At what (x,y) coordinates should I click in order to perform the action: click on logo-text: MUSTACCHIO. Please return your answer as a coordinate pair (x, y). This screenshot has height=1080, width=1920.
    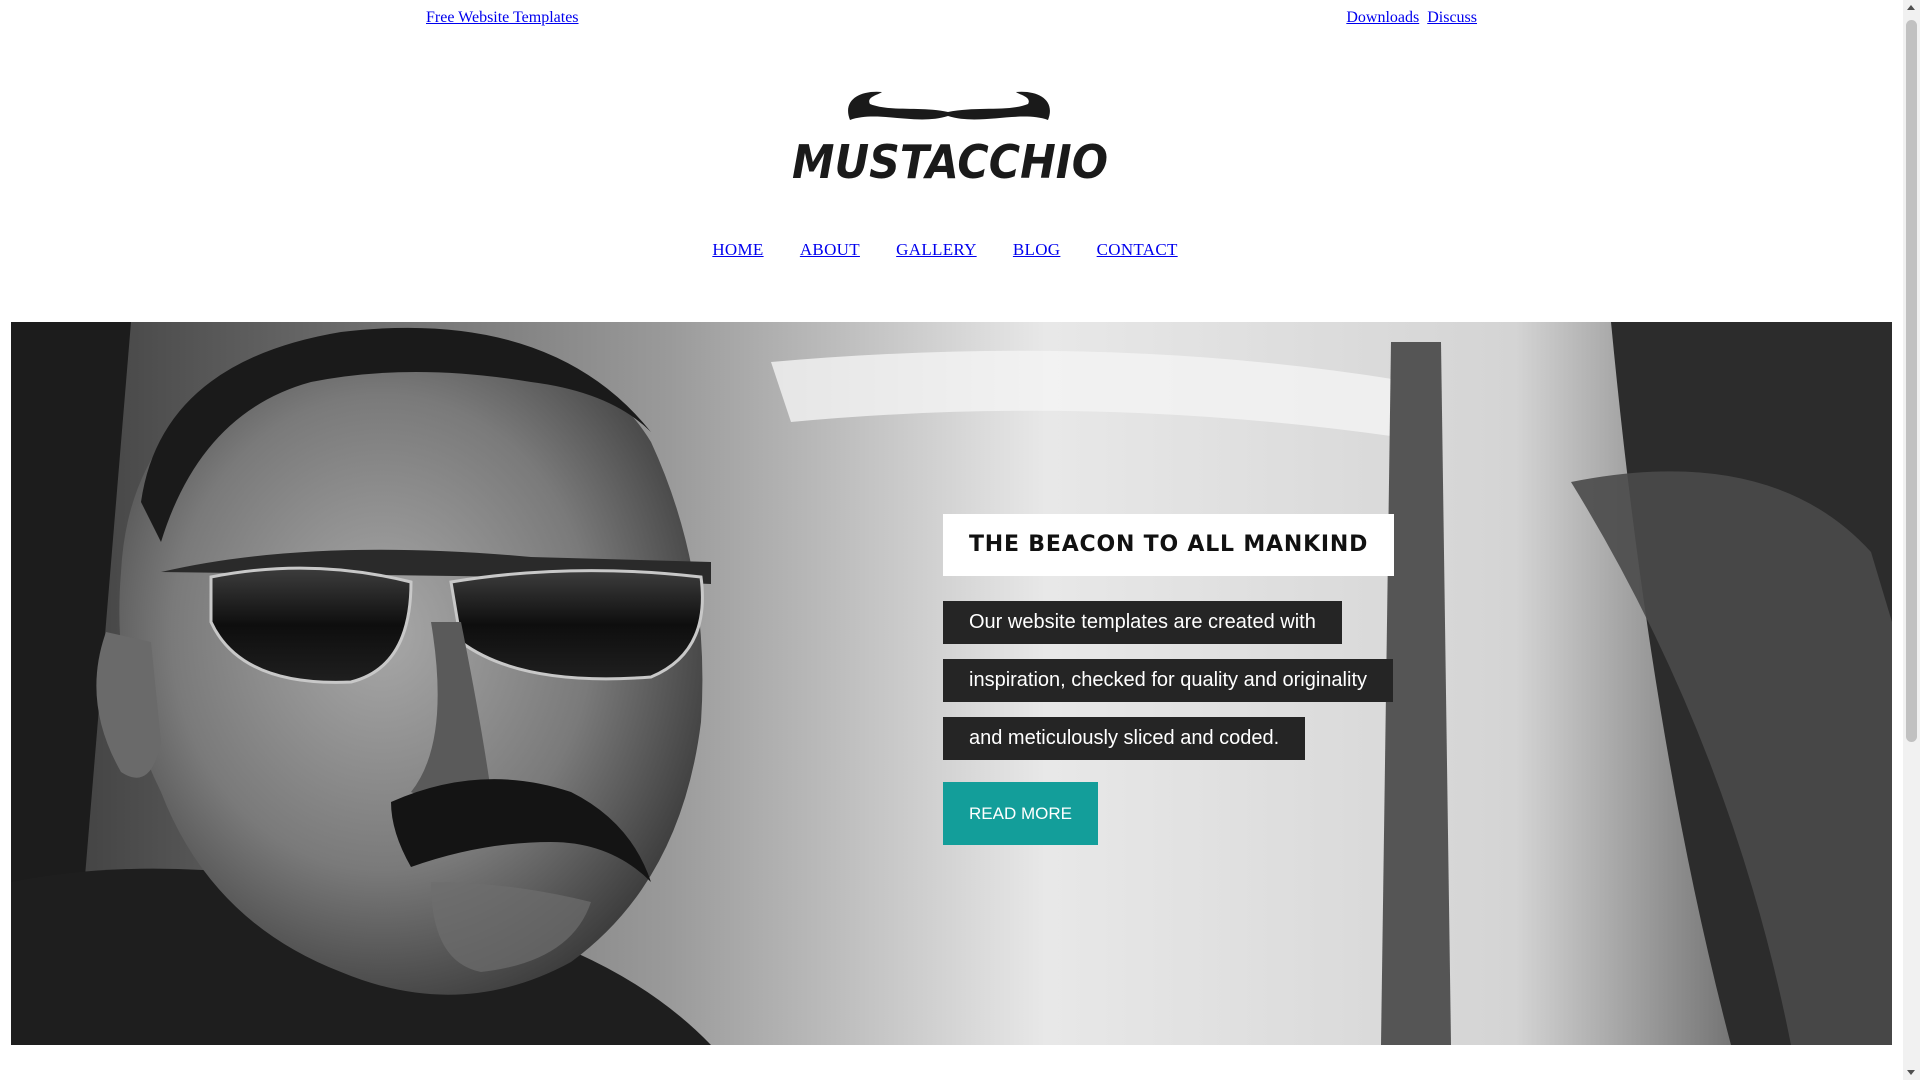
    Looking at the image, I should click on (950, 160).